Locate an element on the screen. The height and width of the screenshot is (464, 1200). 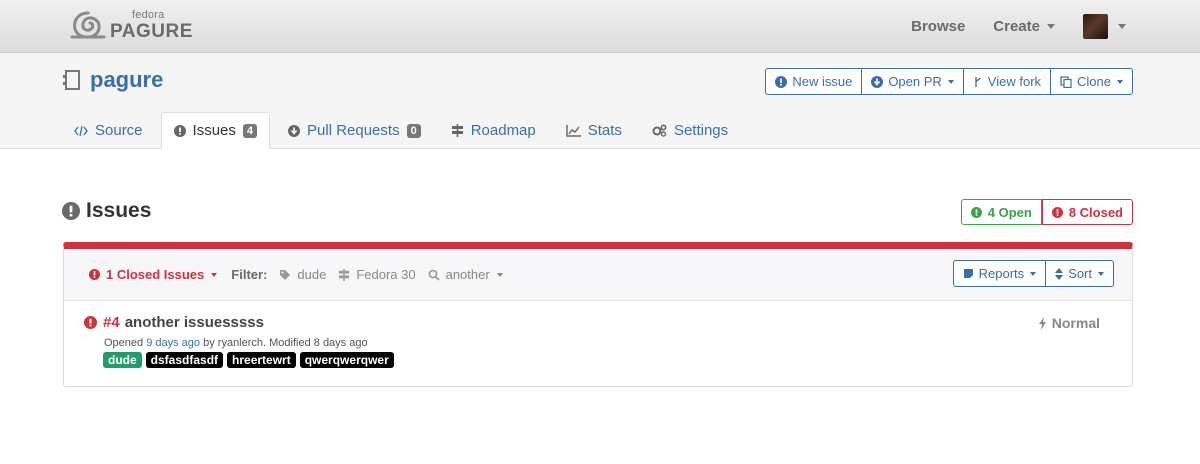
open-pr-label: Open PR is located at coordinates (915, 81).